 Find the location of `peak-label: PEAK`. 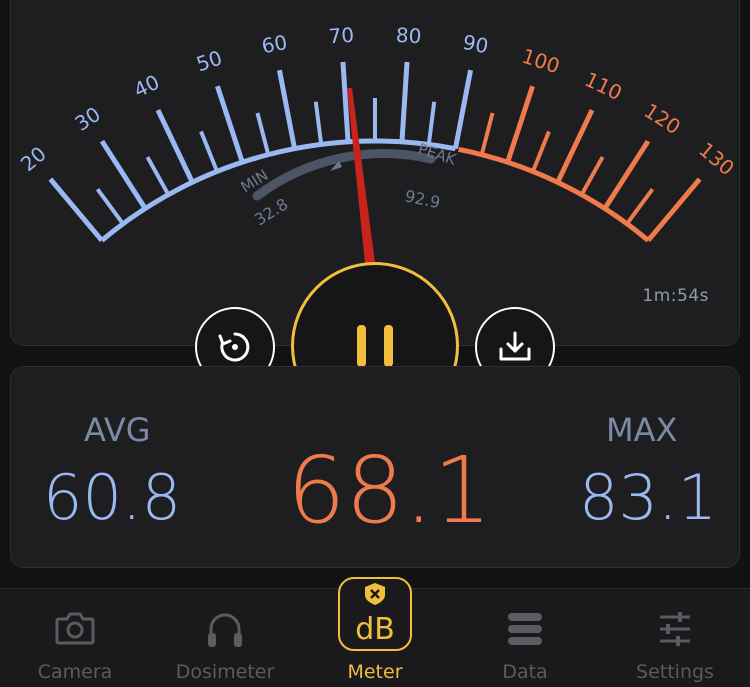

peak-label: PEAK is located at coordinates (437, 154).